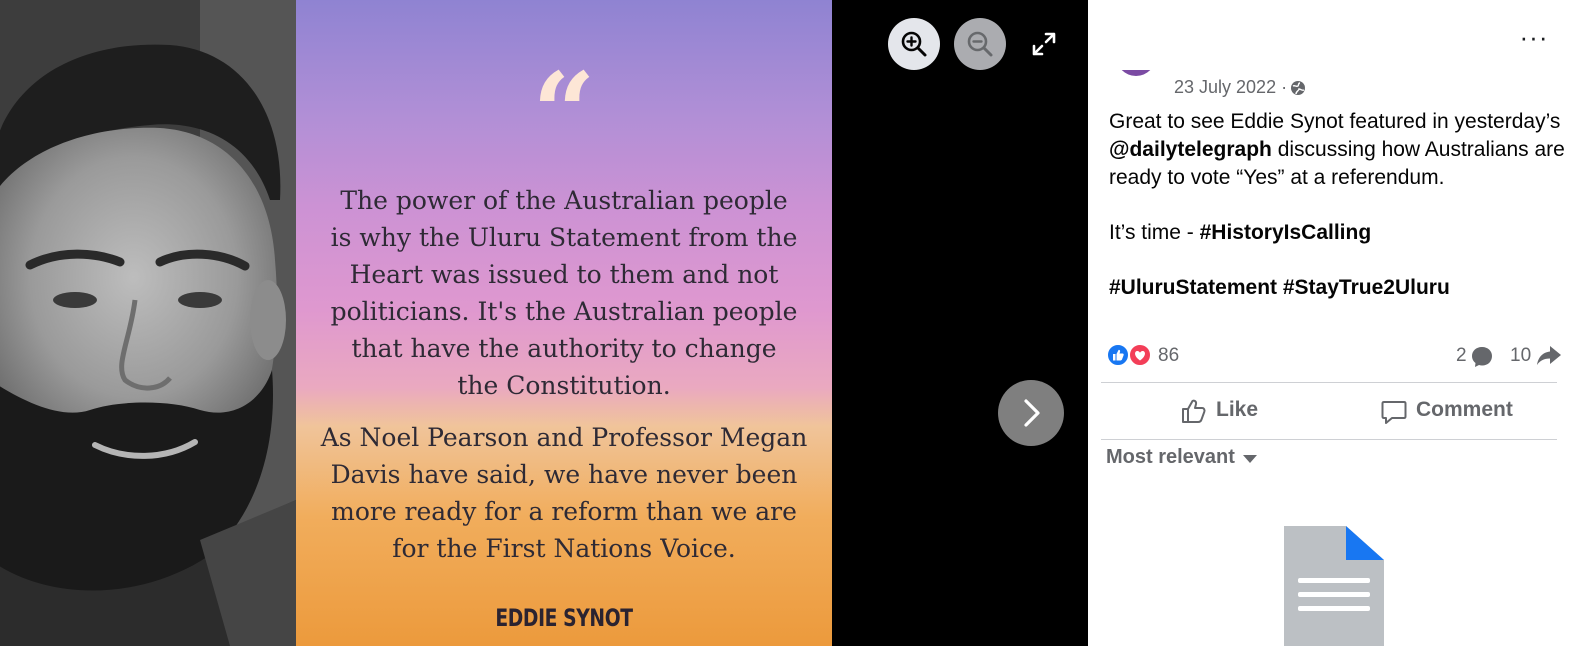  I want to click on post-text-fragment: It’s time -, so click(1154, 232).